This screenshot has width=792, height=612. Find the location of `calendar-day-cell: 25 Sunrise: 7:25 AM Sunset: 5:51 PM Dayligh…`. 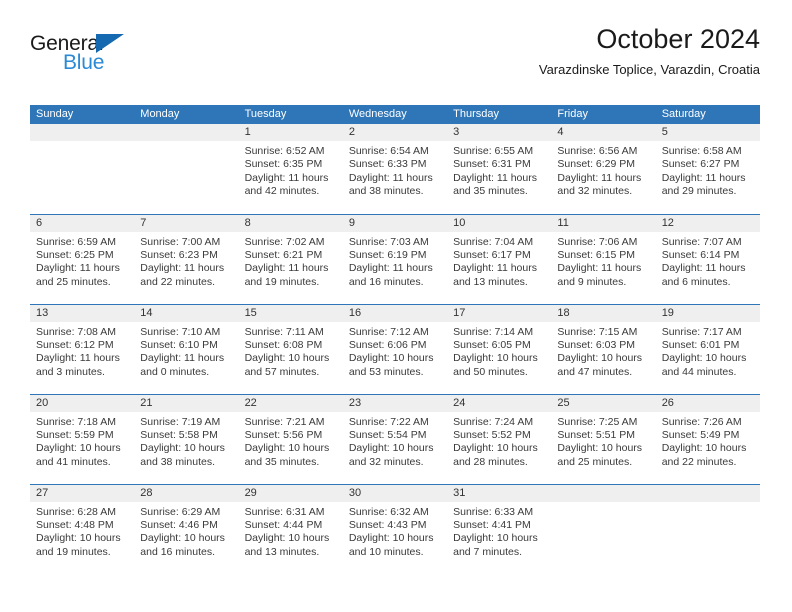

calendar-day-cell: 25 Sunrise: 7:25 AM Sunset: 5:51 PM Dayligh… is located at coordinates (603, 438).